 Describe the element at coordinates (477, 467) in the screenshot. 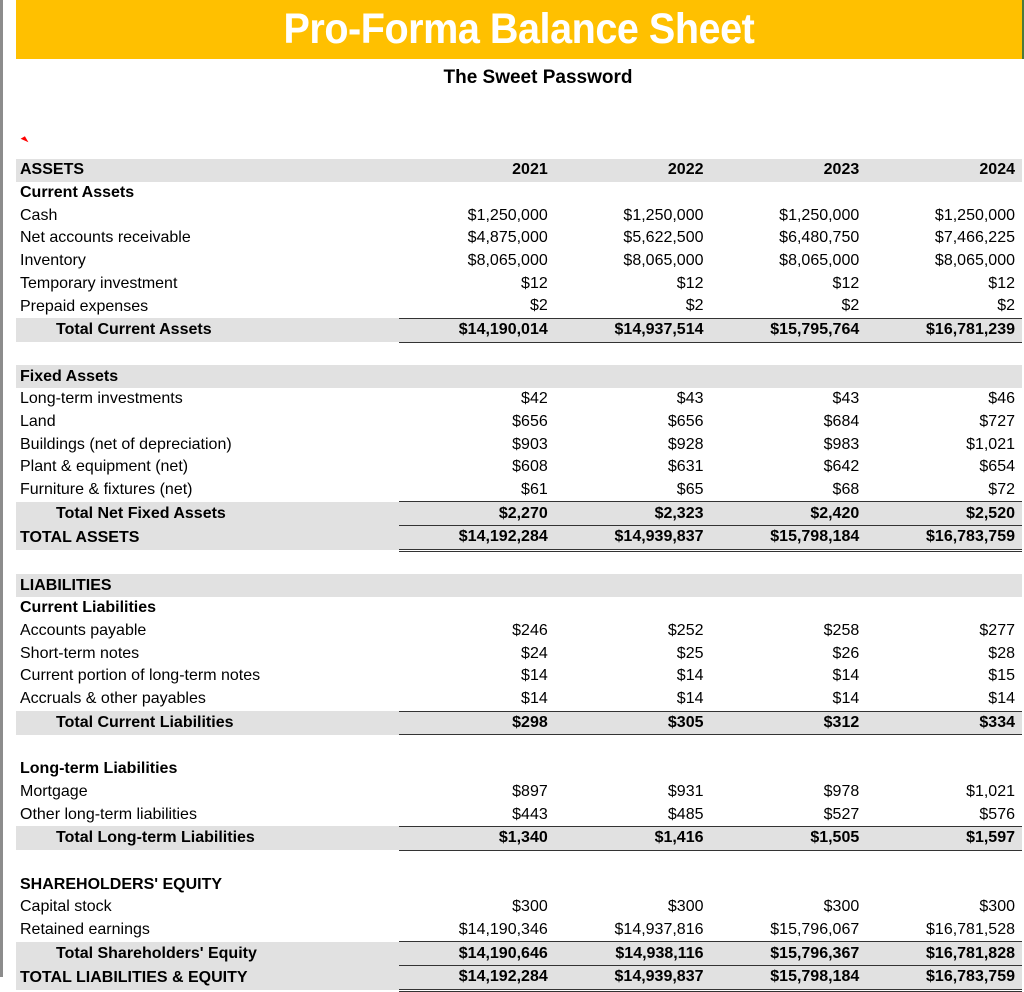

I see `value-cell: $608` at that location.